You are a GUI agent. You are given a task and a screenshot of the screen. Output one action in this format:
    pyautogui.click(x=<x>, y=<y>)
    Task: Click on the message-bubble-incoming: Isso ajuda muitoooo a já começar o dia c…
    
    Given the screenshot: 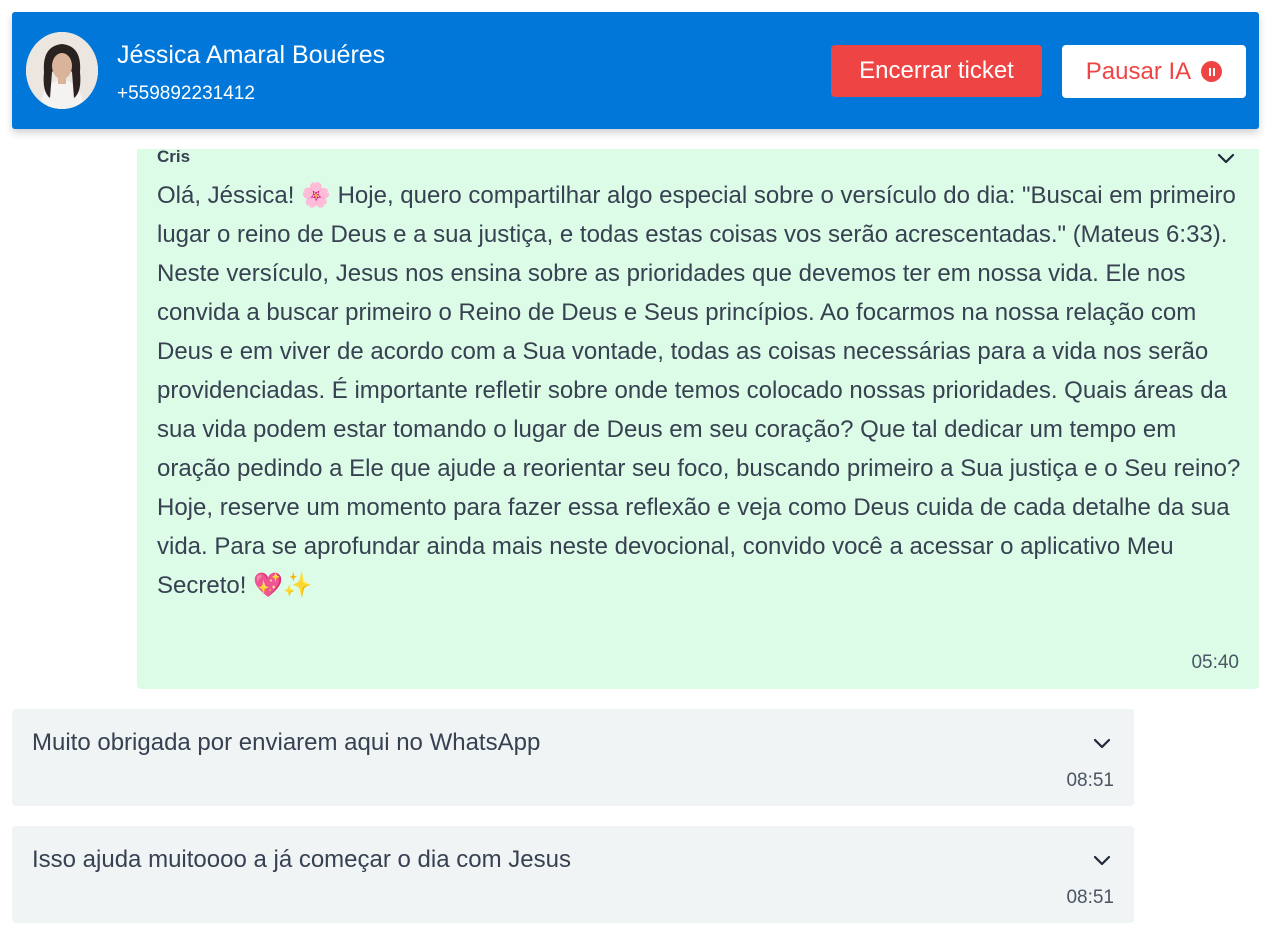 What is the action you would take?
    pyautogui.click(x=573, y=874)
    